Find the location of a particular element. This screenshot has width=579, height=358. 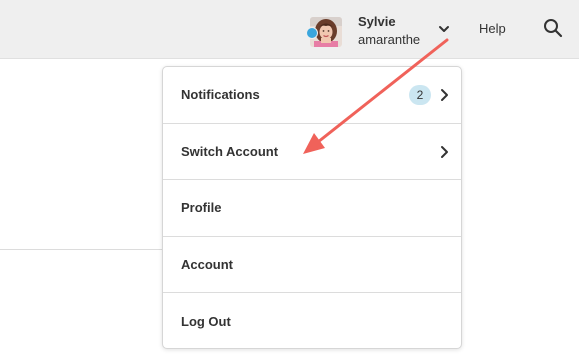

content-divider is located at coordinates (82, 249).